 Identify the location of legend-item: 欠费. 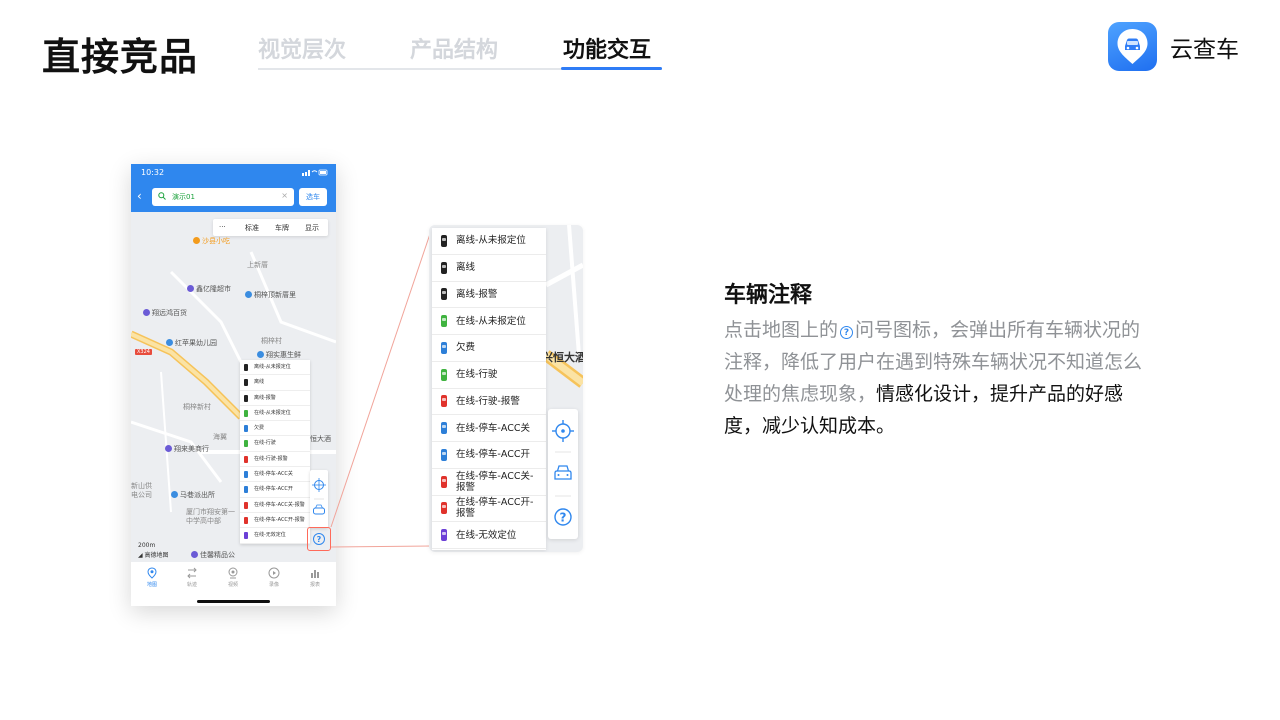
(275, 429).